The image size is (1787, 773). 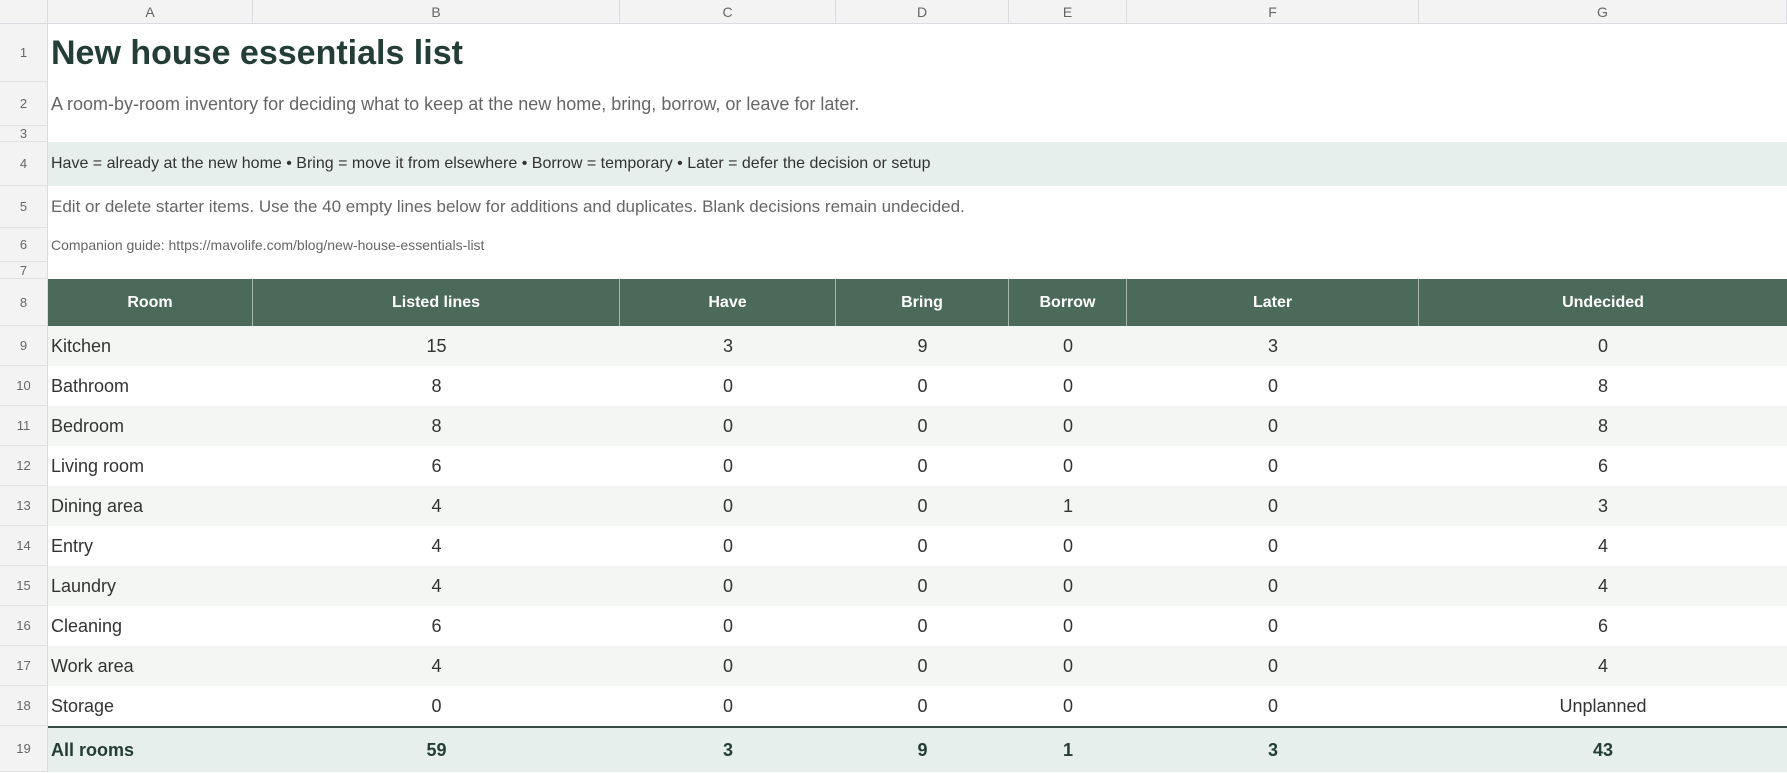 What do you see at coordinates (1068, 750) in the screenshot?
I see `total-borrow: 1` at bounding box center [1068, 750].